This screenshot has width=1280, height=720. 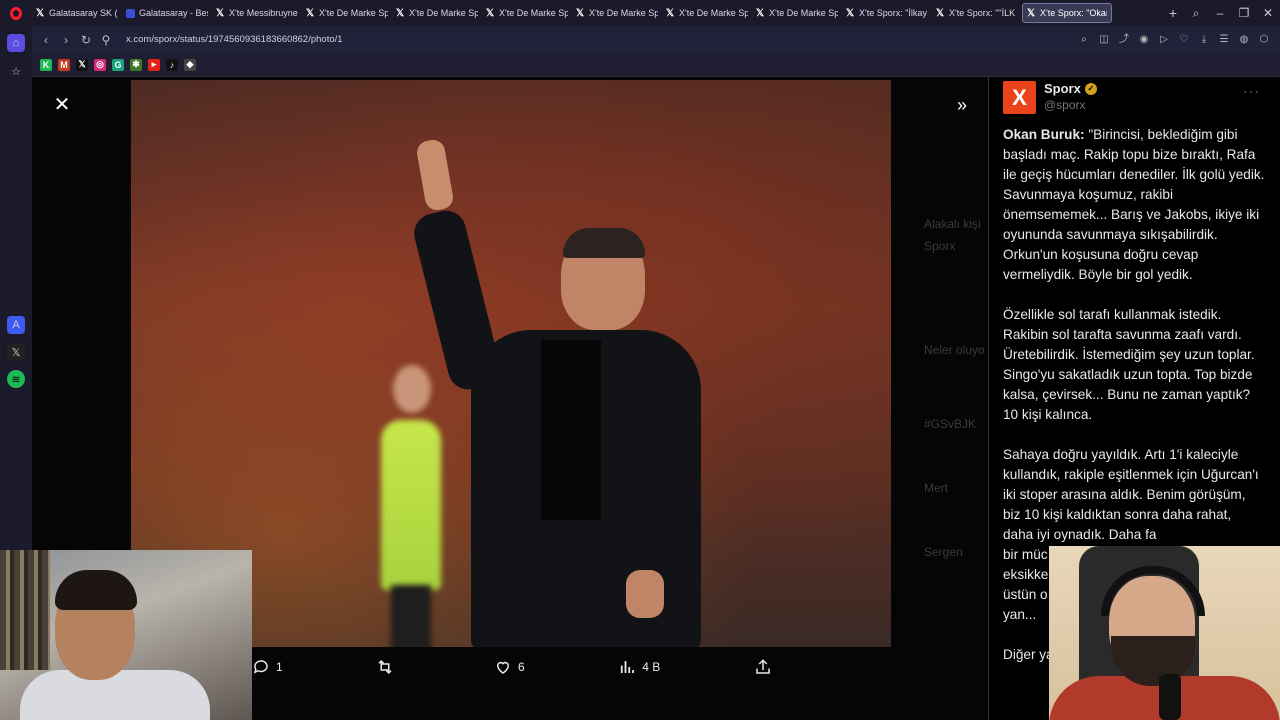 I want to click on streamer-hair, so click(x=96, y=590).